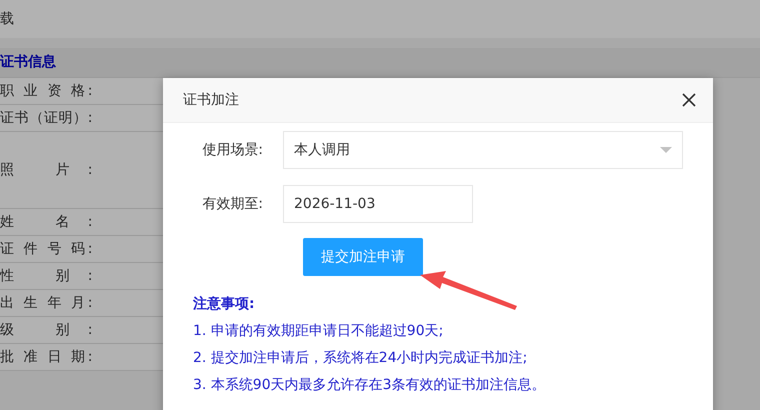  What do you see at coordinates (370, 385) in the screenshot?
I see `note-text: 3. 本系统90天内最多允许存在3条有效的证书加注信息。` at bounding box center [370, 385].